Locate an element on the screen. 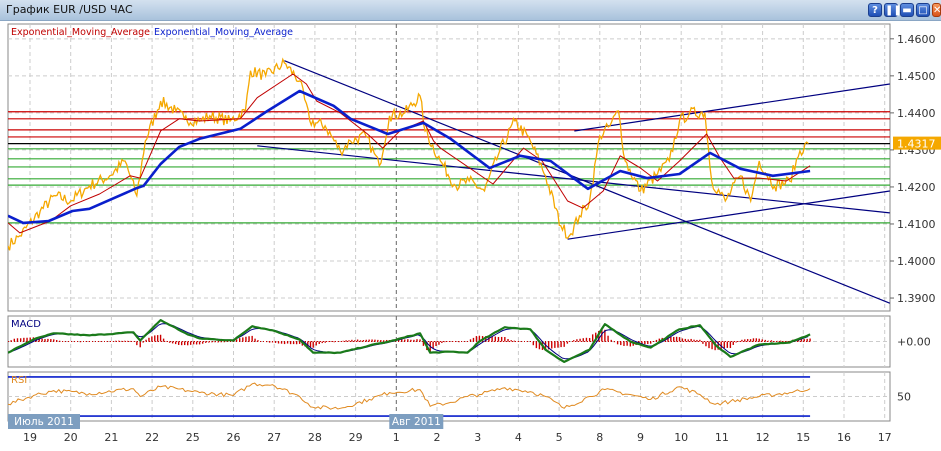 This screenshot has width=941, height=451. month-label: Авг 2011 is located at coordinates (416, 422).